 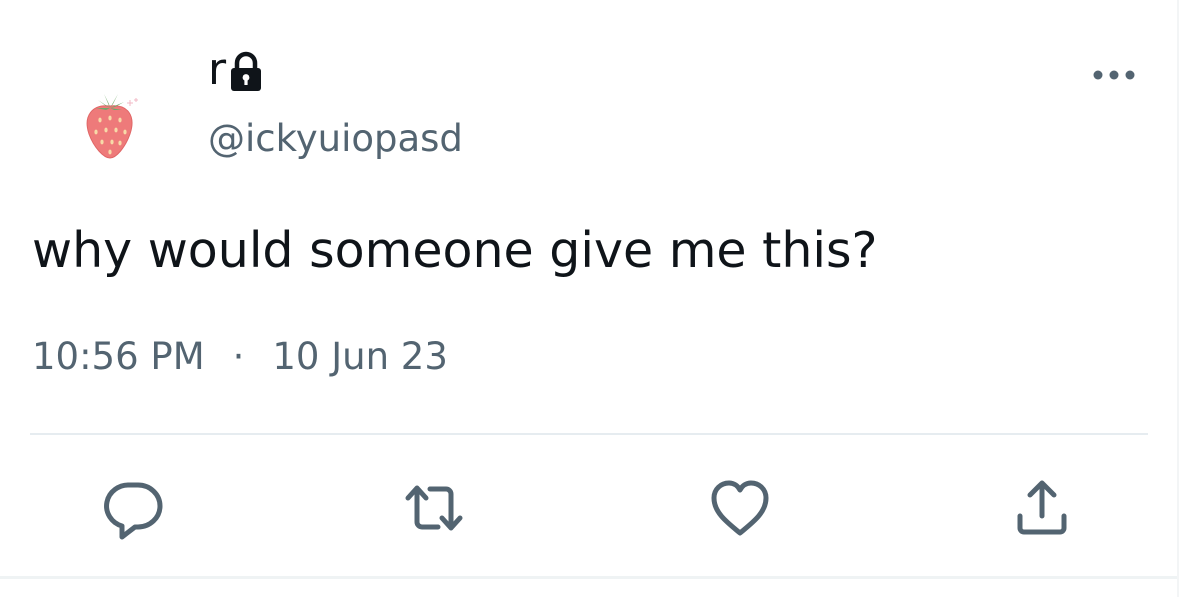 What do you see at coordinates (589, 577) in the screenshot?
I see `bottom-divider` at bounding box center [589, 577].